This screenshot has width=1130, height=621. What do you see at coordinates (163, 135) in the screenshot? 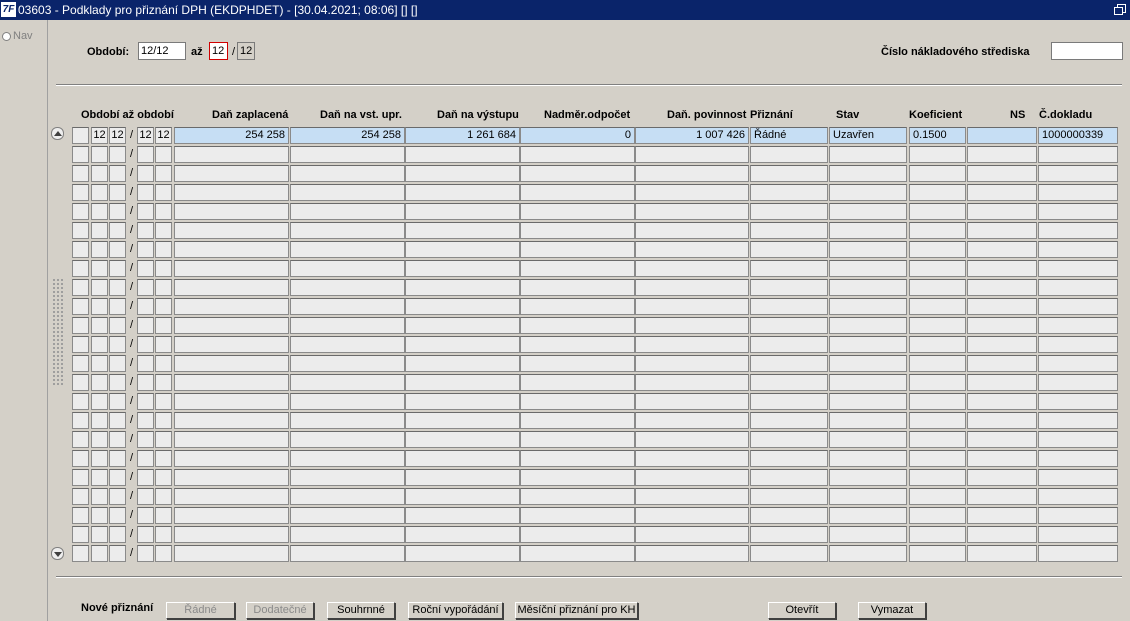
I see `to-year-cell: 12` at bounding box center [163, 135].